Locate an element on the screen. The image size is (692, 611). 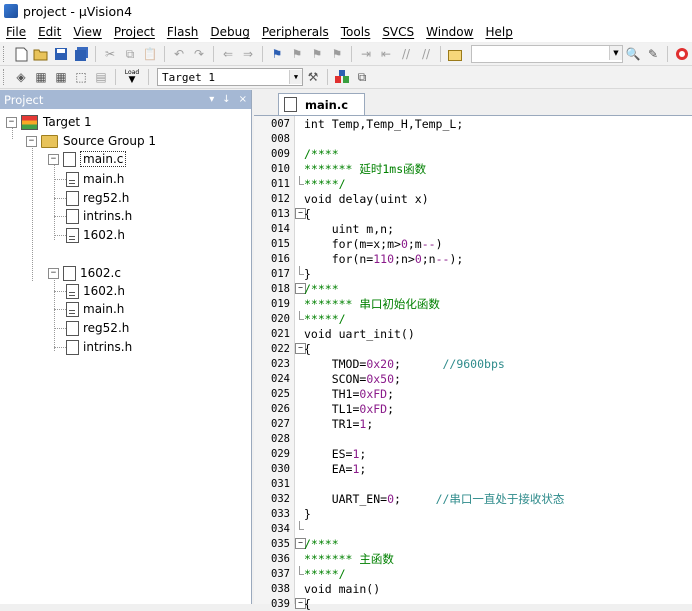
code-line: 031 is located at coordinates (473, 483).